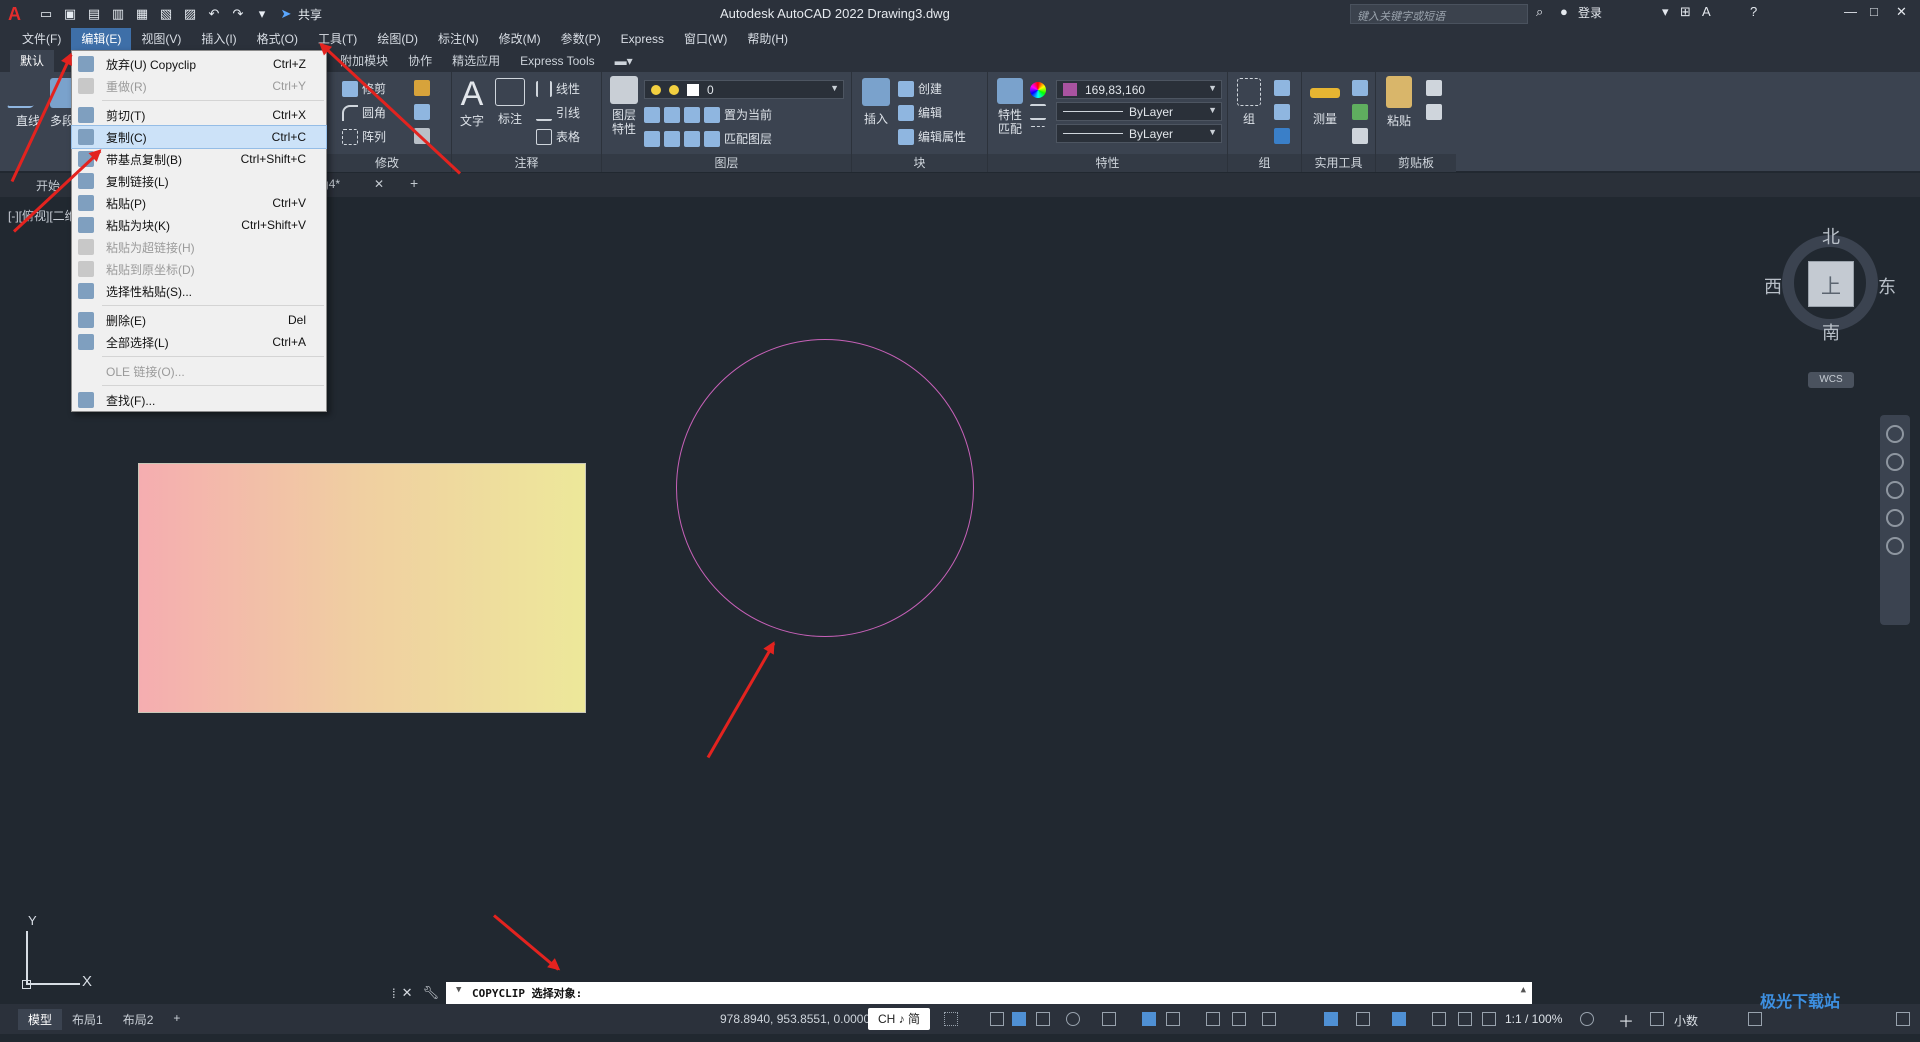 Image resolution: width=1920 pixels, height=1042 pixels. Describe the element at coordinates (199, 159) in the screenshot. I see `edit-menu-item-5: 带基点复制(B) Ctrl+Shift+C` at that location.